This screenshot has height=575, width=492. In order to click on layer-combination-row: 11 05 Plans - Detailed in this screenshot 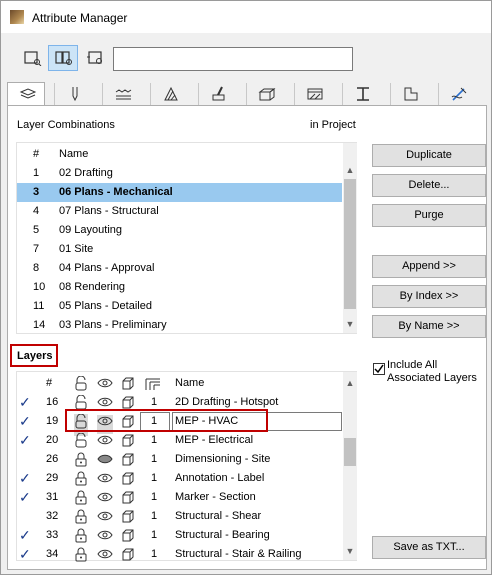, I will do `click(179, 306)`.